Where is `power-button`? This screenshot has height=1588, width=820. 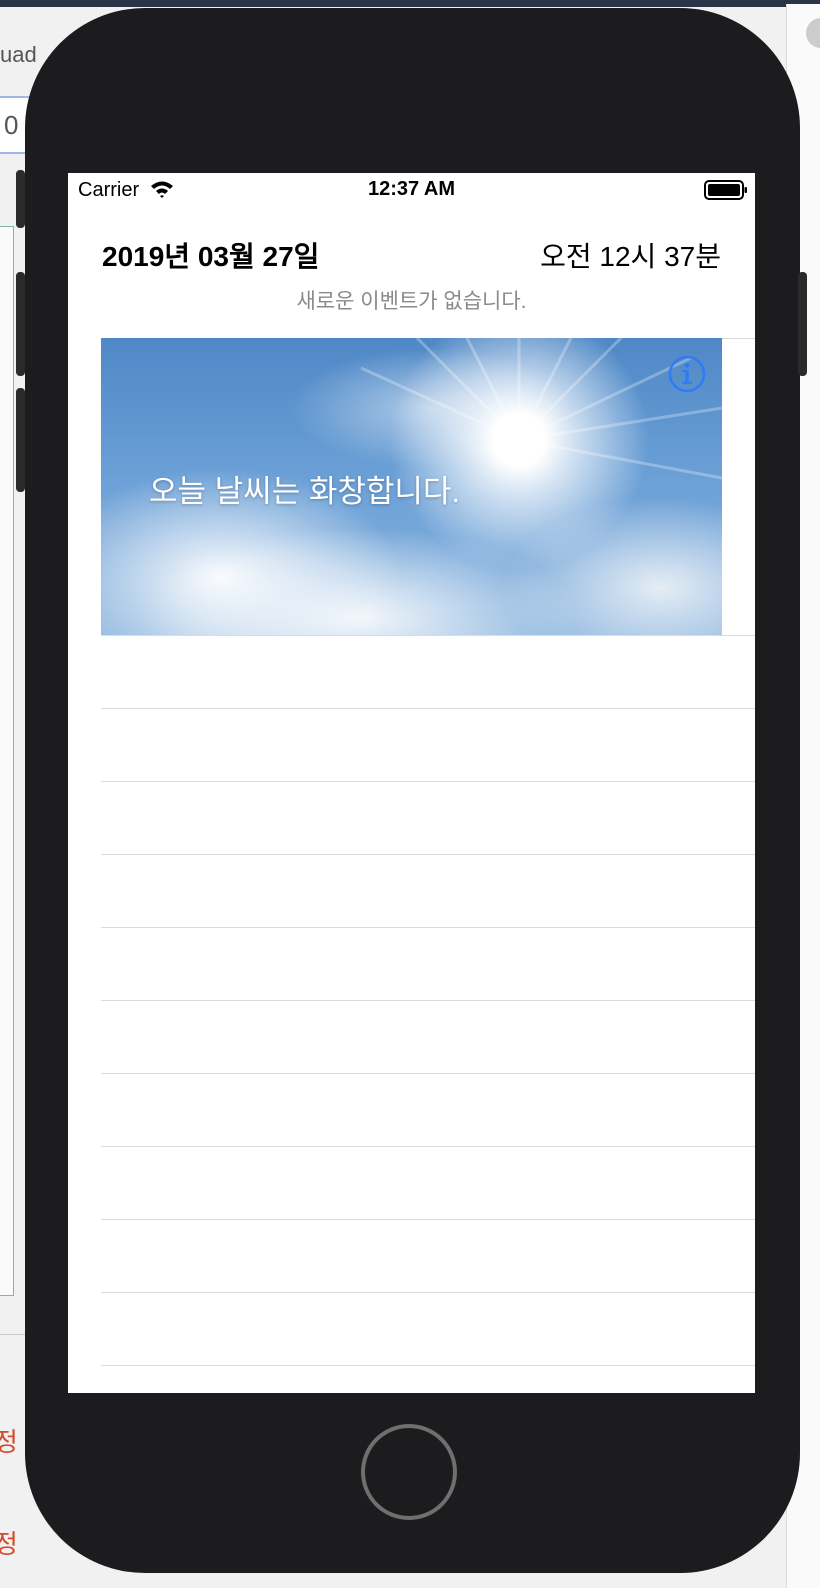
power-button is located at coordinates (802, 324).